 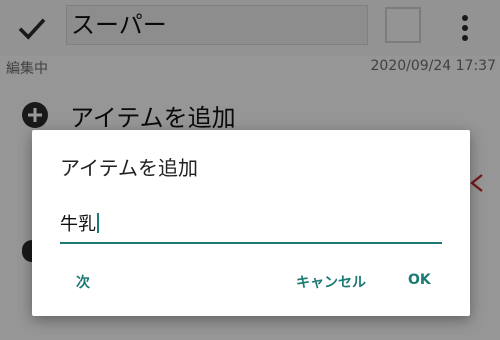 I want to click on dialog-title: アイテムを追加, so click(x=129, y=168).